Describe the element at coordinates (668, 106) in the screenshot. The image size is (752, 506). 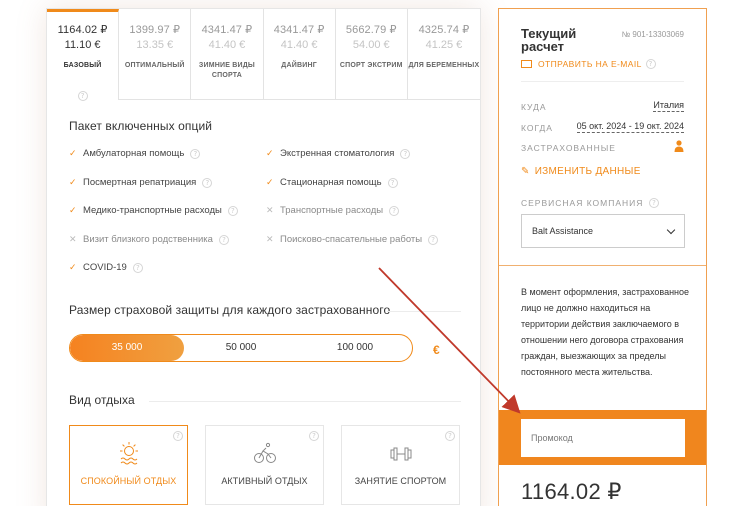
I see `destination-value: Италия` at that location.